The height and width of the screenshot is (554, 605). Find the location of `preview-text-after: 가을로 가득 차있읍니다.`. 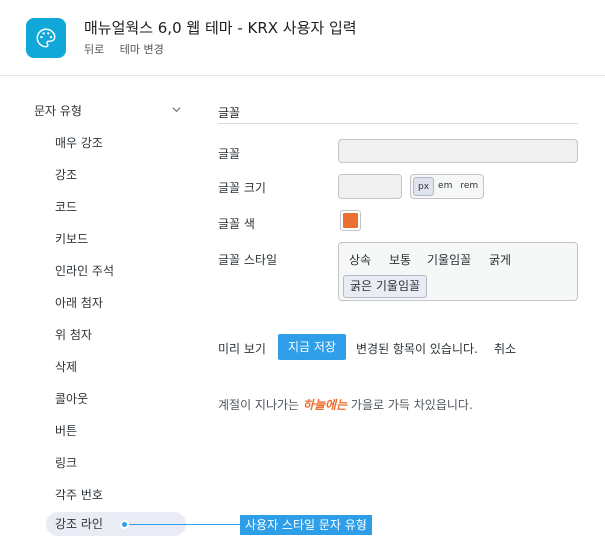

preview-text-after: 가을로 가득 차있읍니다. is located at coordinates (410, 405).